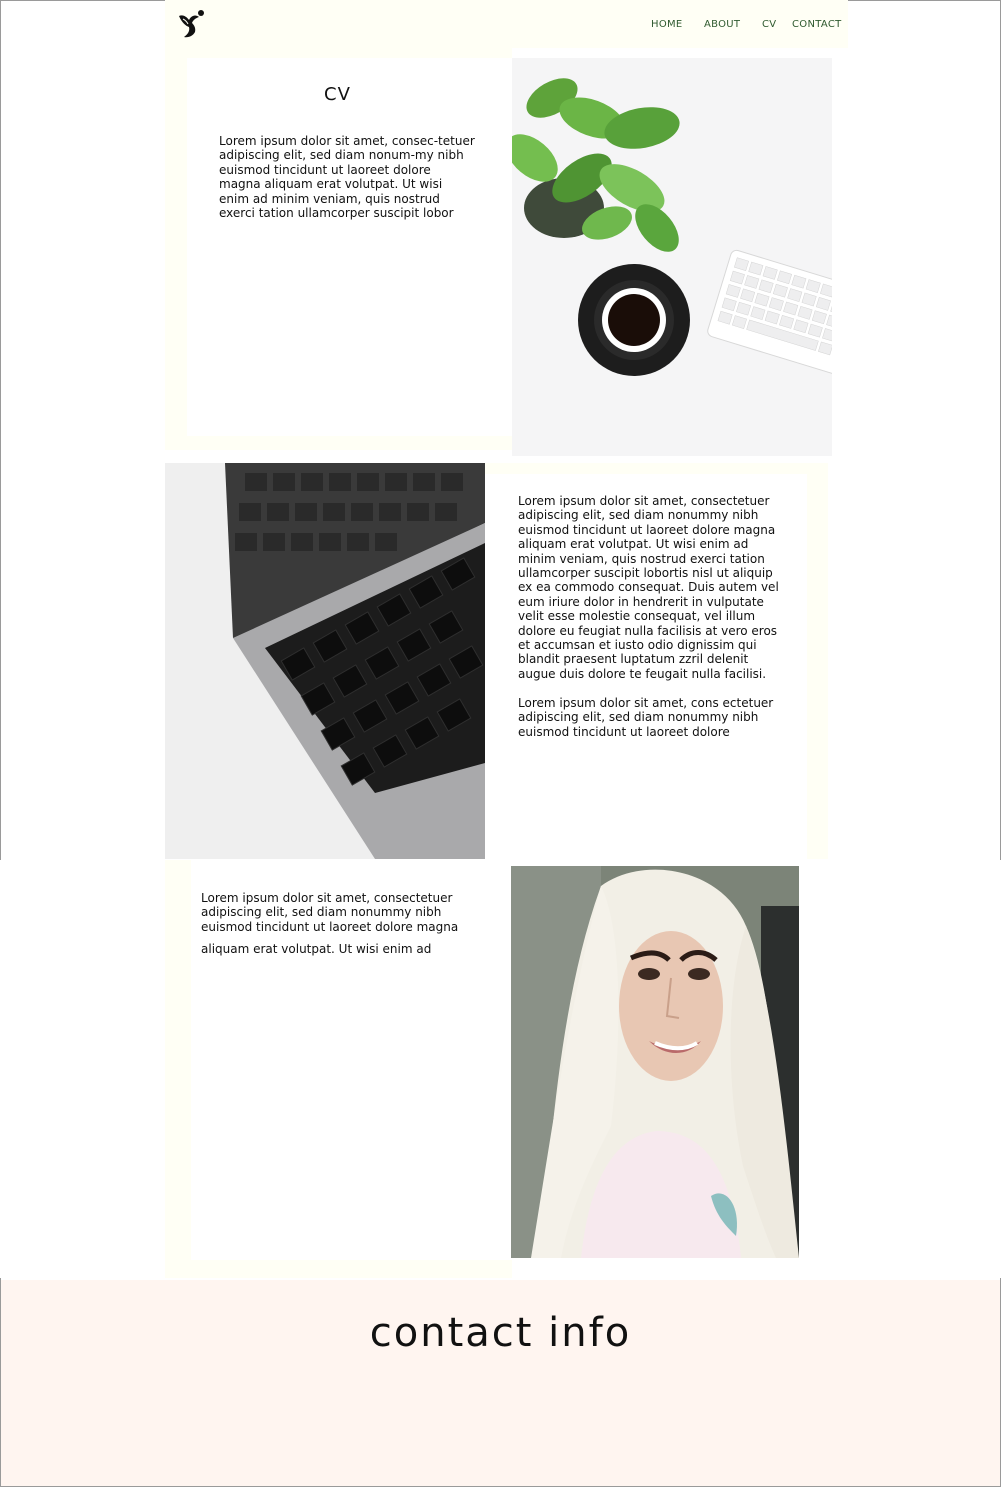  Describe the element at coordinates (0, 430) in the screenshot. I see `frame-left-line` at that location.